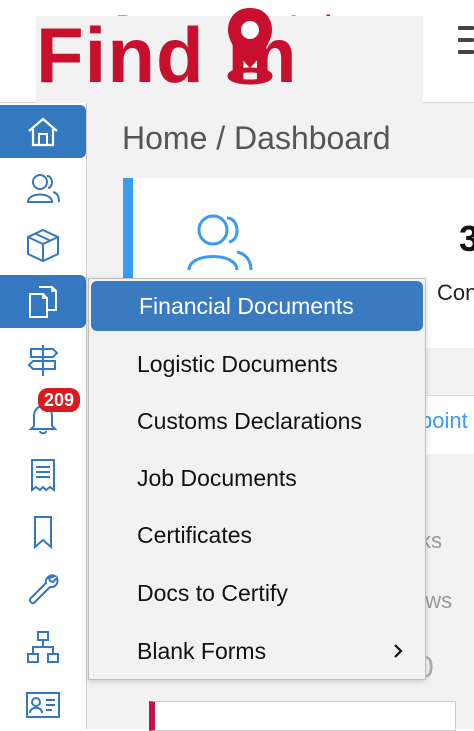 Image resolution: width=474 pixels, height=731 pixels. I want to click on card-label: Cont, so click(455, 292).